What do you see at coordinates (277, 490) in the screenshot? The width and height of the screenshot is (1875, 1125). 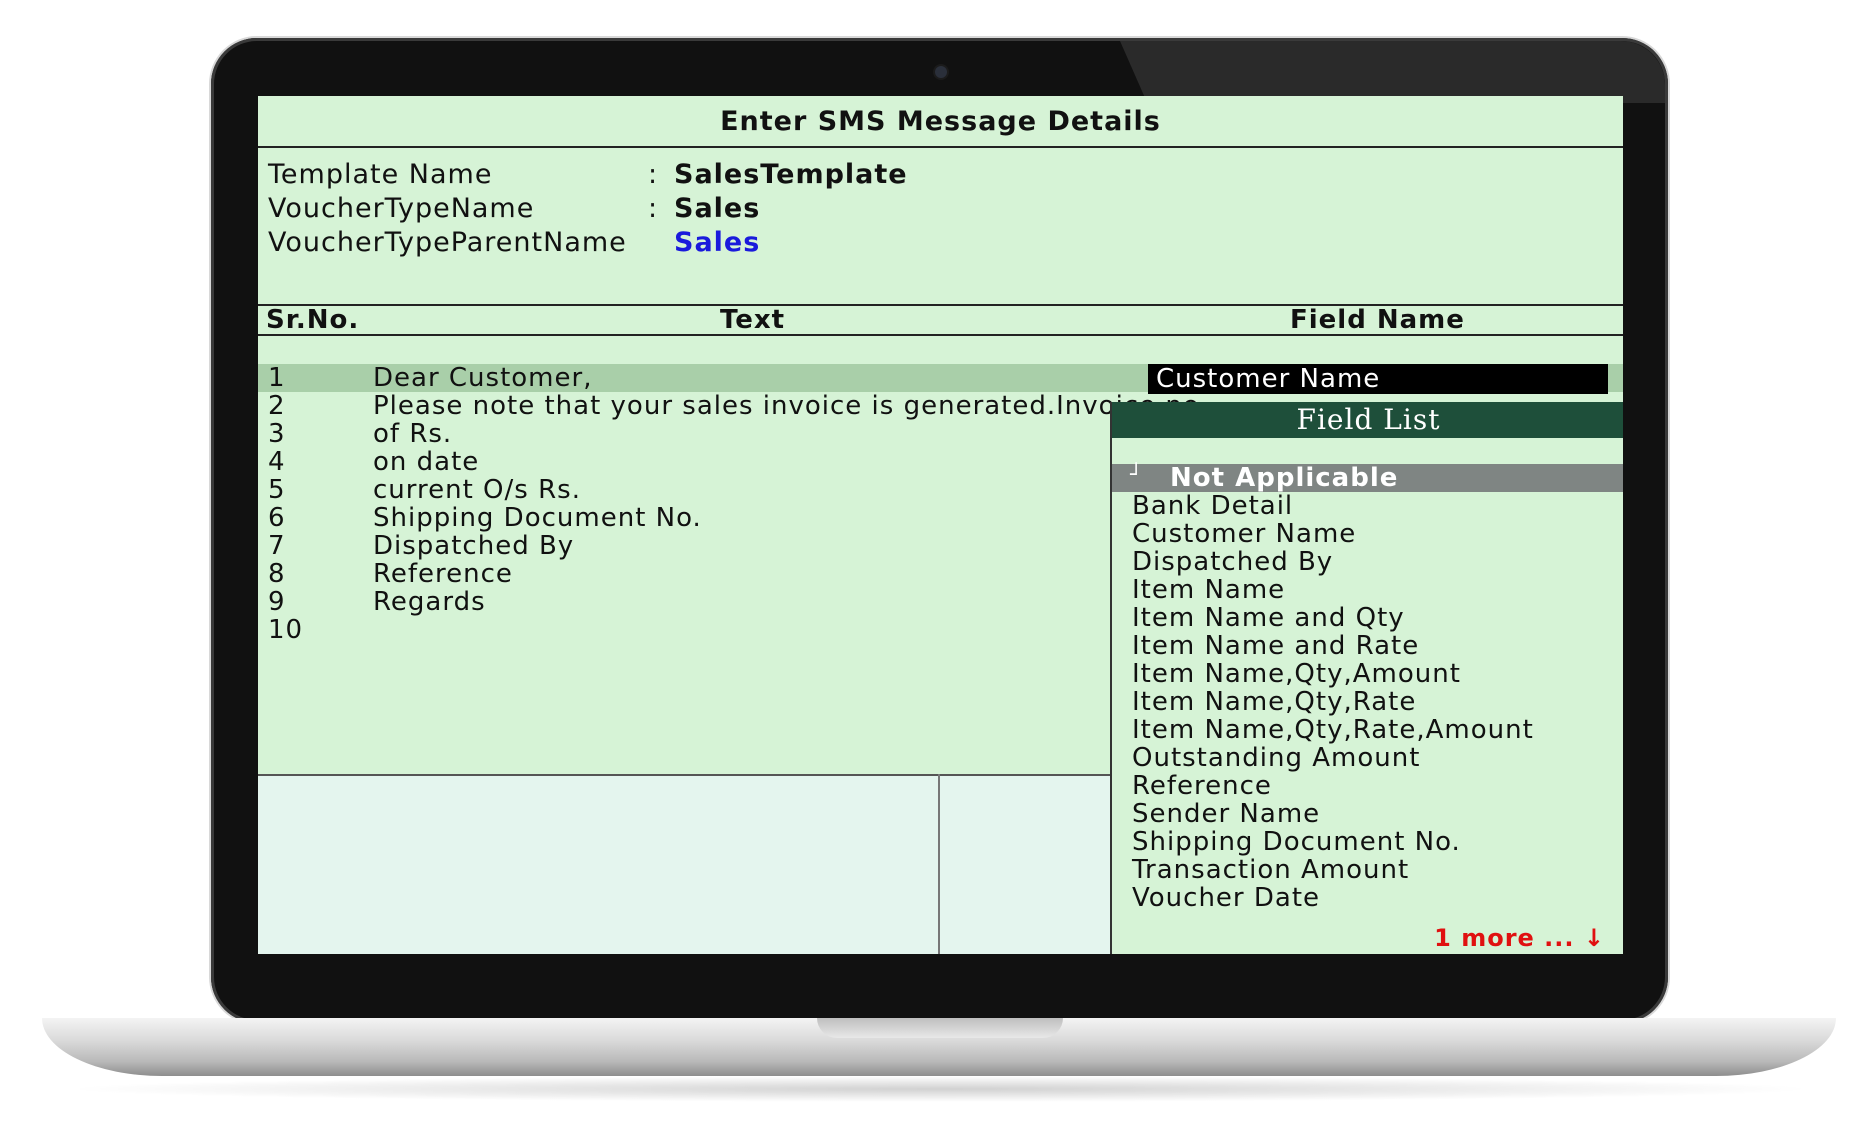 I see `row-number: 5` at bounding box center [277, 490].